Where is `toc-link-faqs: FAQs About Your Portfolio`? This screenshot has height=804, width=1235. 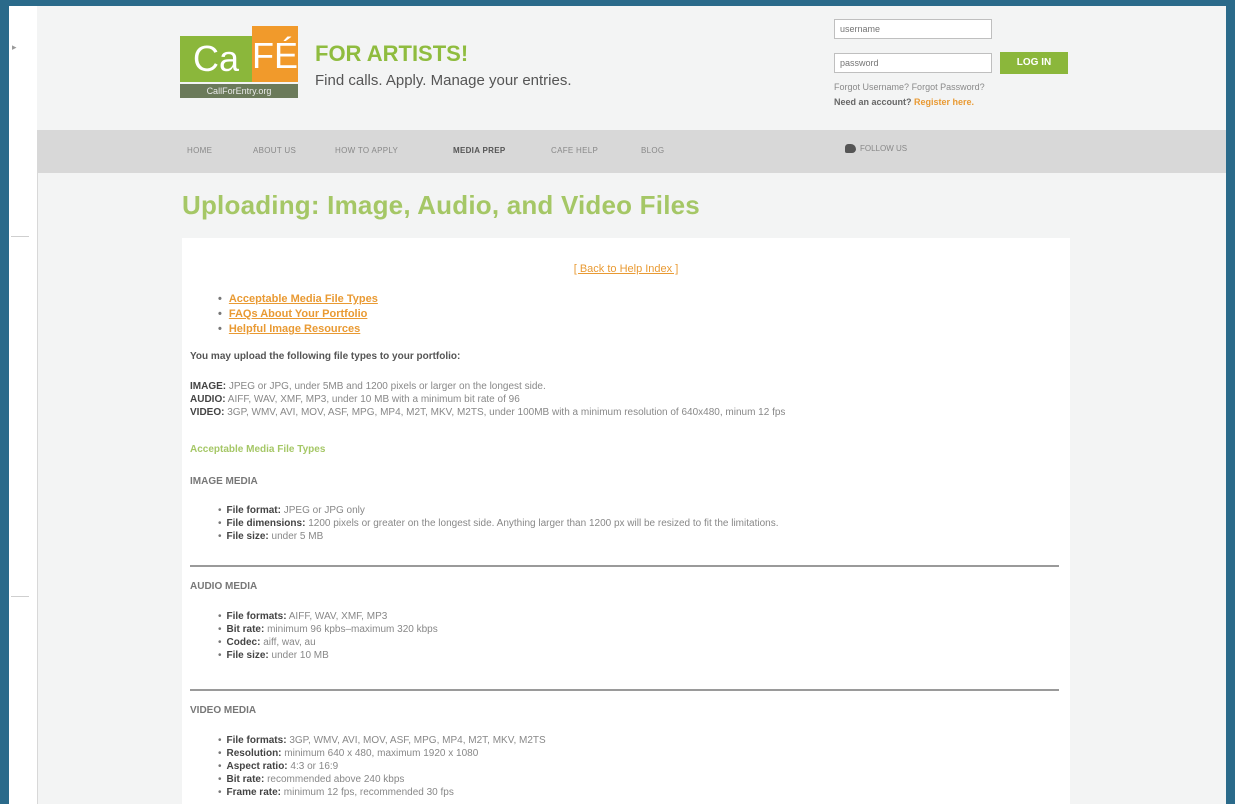
toc-link-faqs: FAQs About Your Portfolio is located at coordinates (298, 314).